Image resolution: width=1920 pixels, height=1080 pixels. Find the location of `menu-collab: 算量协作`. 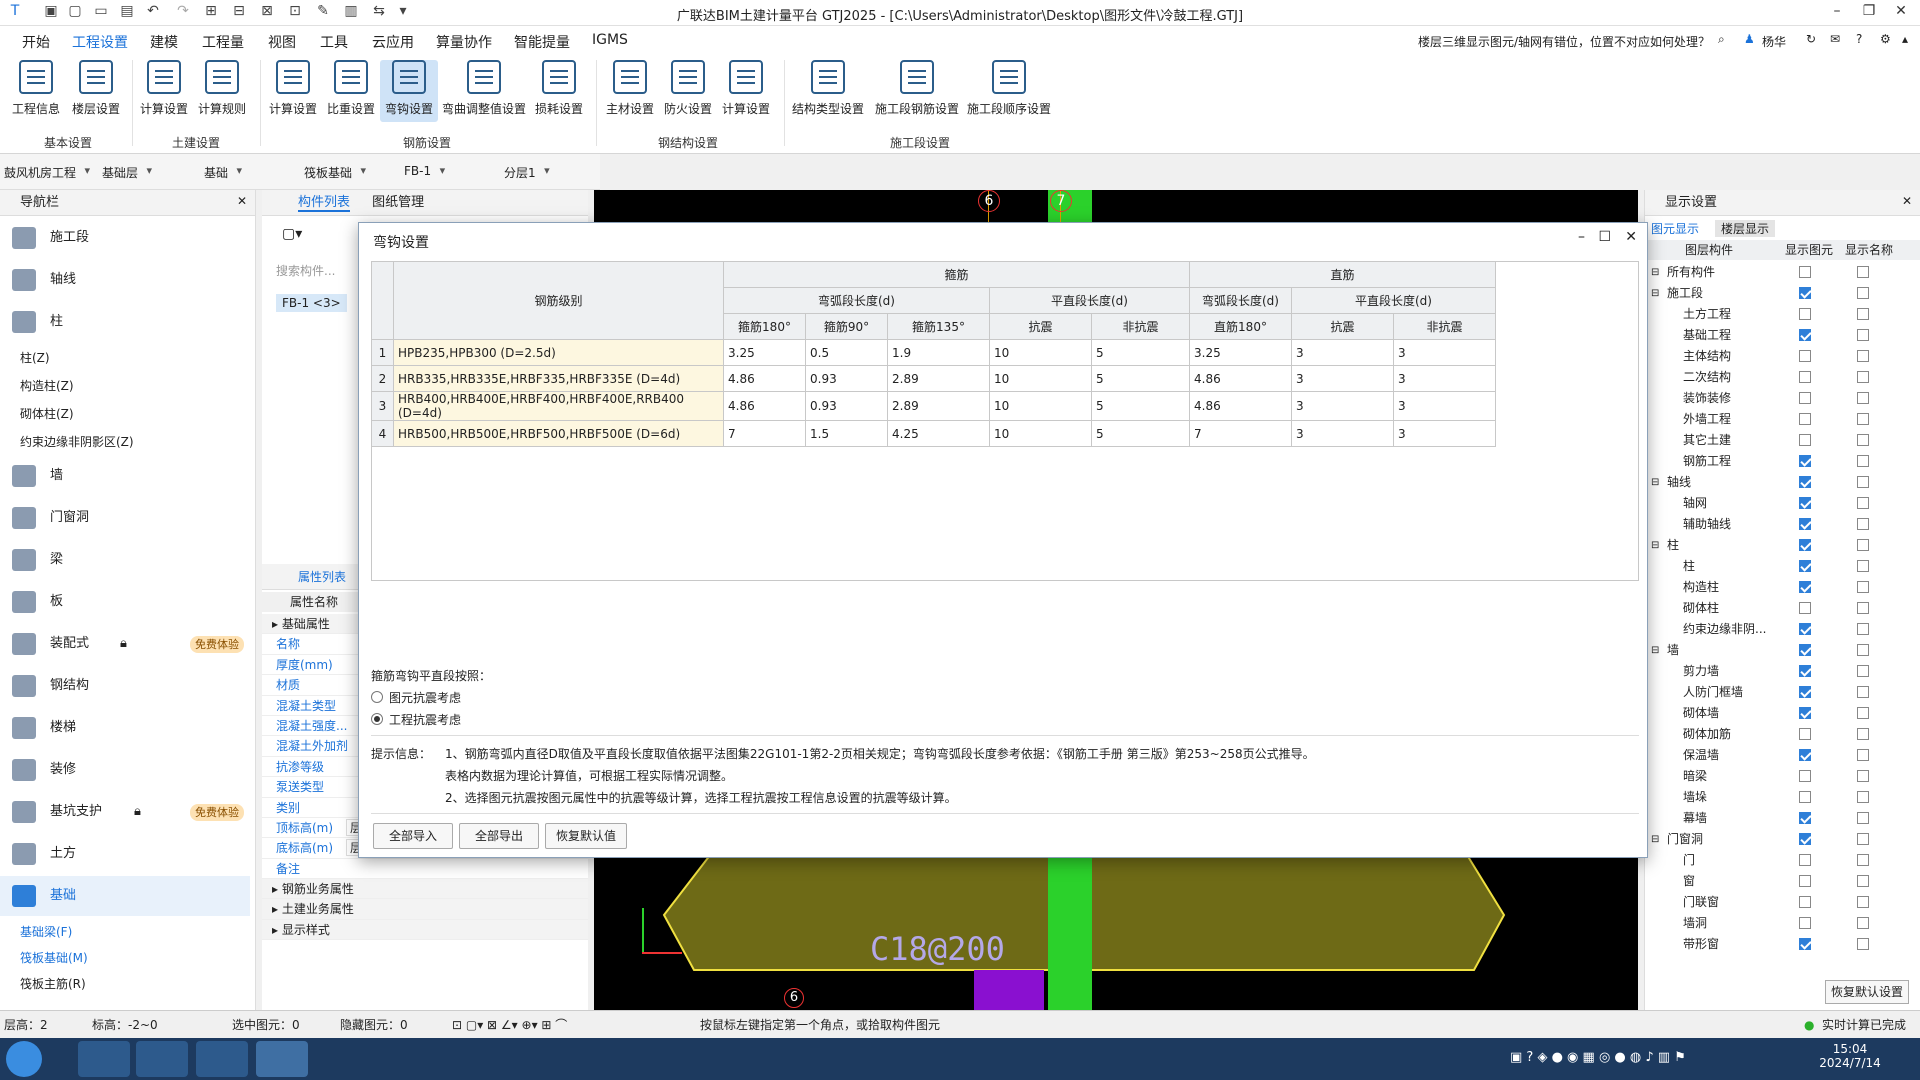

menu-collab: 算量协作 is located at coordinates (464, 42).